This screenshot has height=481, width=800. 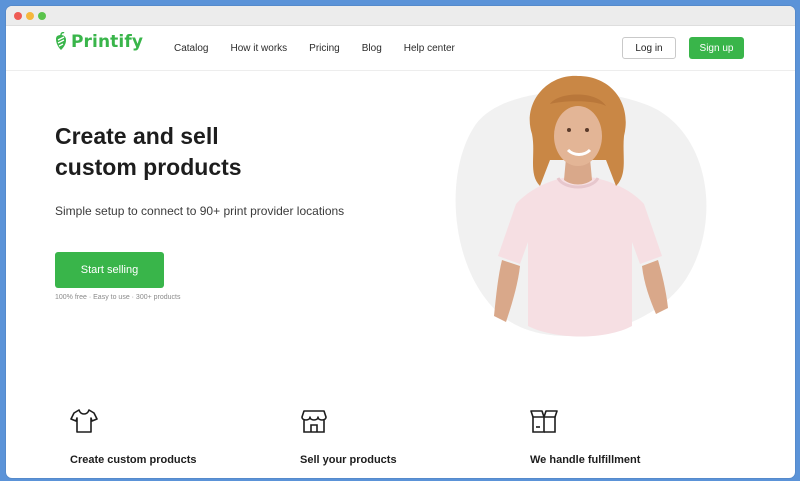 I want to click on window-titlebar, so click(x=400, y=16).